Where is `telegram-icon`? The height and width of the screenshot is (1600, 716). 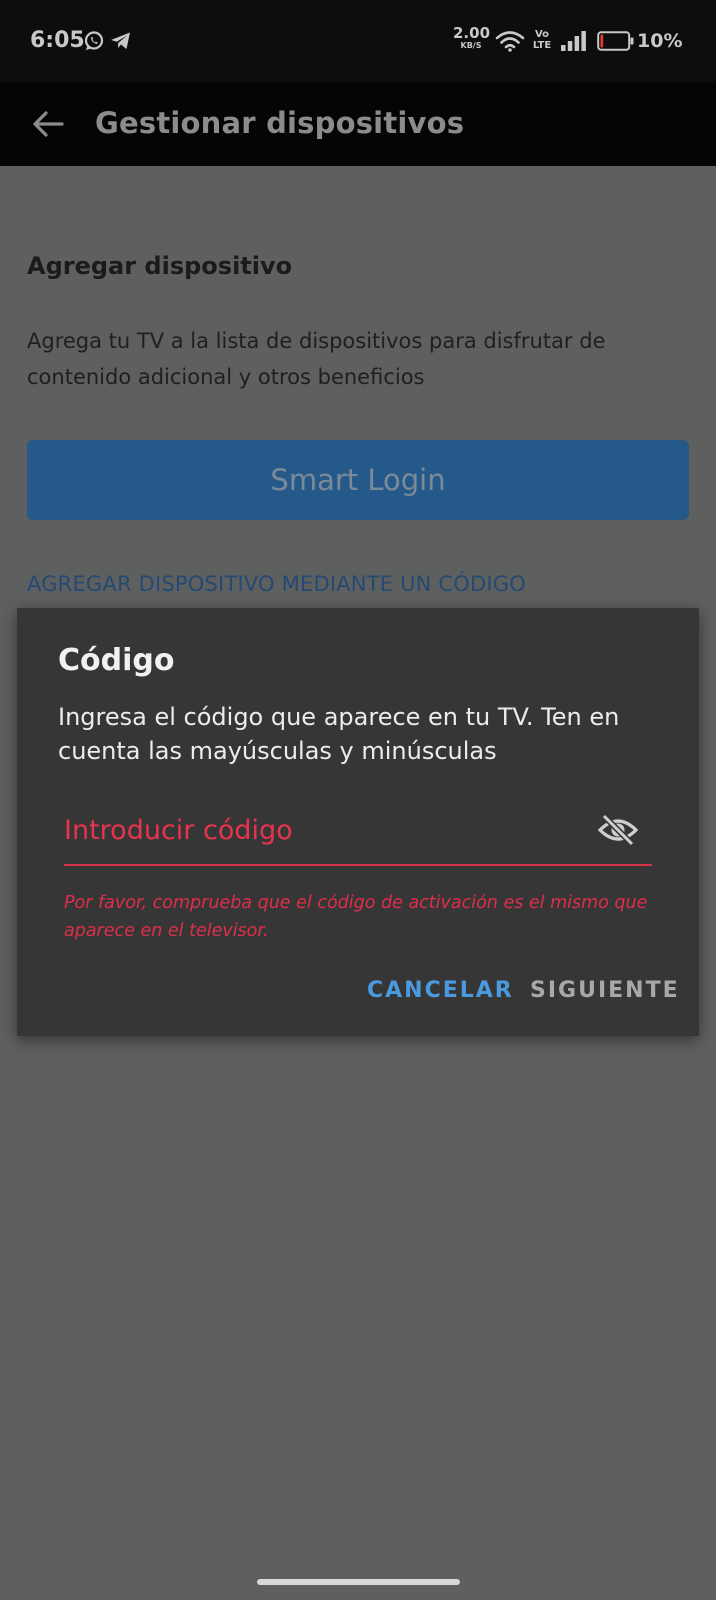
telegram-icon is located at coordinates (120, 40).